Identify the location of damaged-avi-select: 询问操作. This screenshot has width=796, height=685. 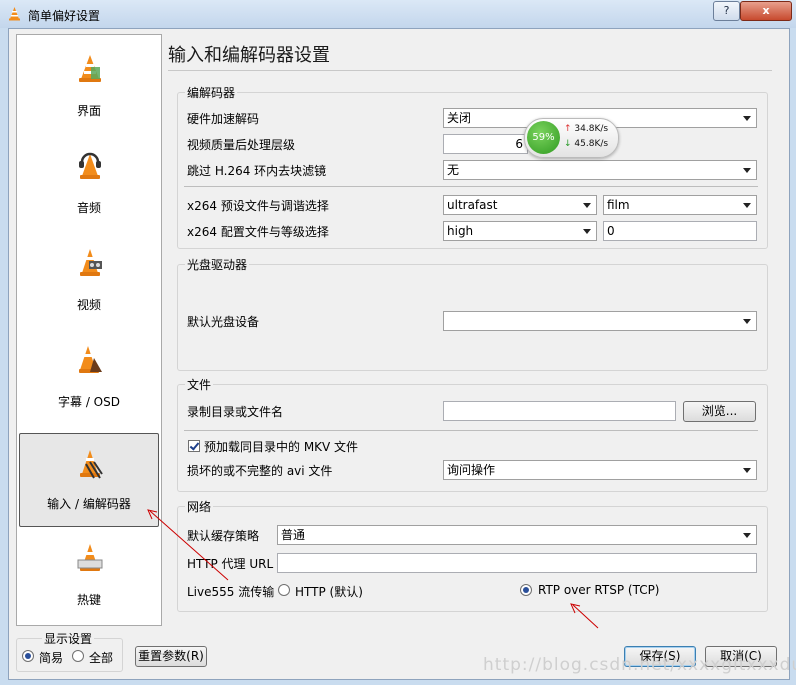
(600, 470).